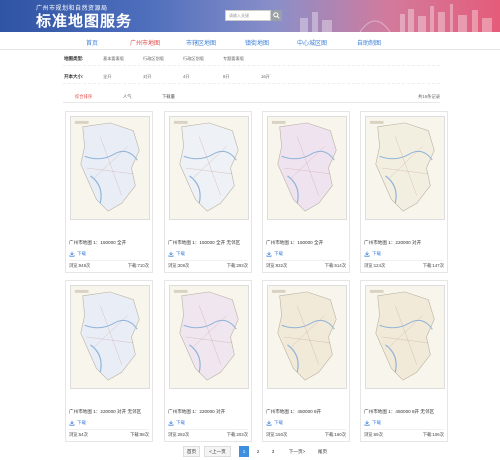 The width and height of the screenshot is (500, 460). I want to click on sort-downloads: 下载量, so click(168, 97).